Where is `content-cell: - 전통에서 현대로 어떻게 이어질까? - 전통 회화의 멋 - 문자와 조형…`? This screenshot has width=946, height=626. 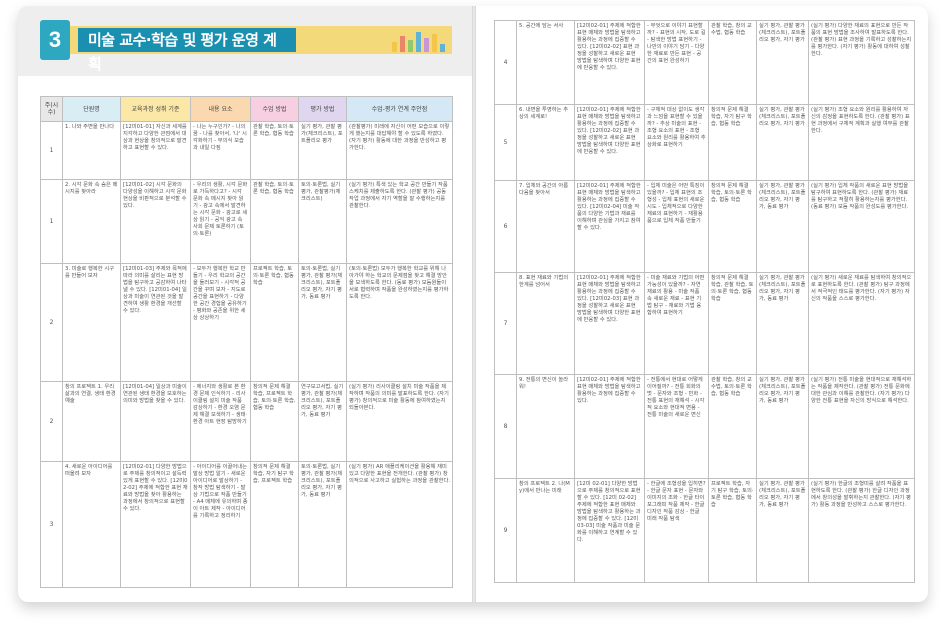
content-cell: - 전통에서 현대로 어떻게 이어질까? - 전통 회화의 멋 - 문자와 조형… is located at coordinates (676, 426).